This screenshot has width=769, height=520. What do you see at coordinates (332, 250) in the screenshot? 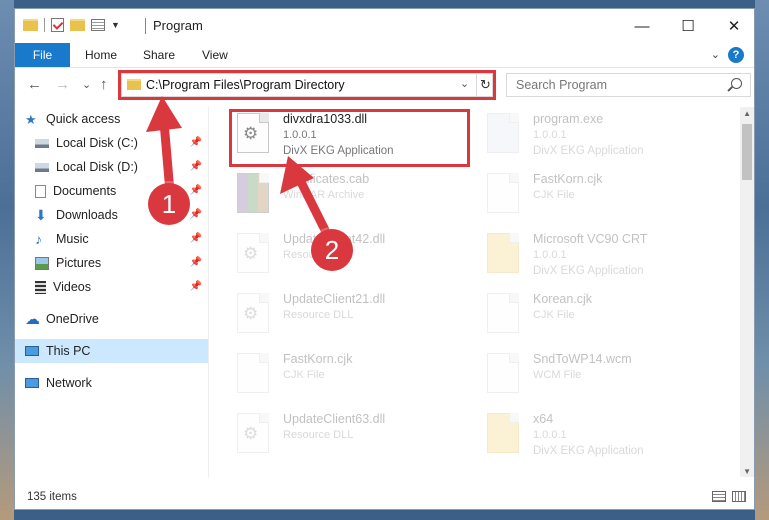
I see `step-badge-2: 2` at bounding box center [332, 250].